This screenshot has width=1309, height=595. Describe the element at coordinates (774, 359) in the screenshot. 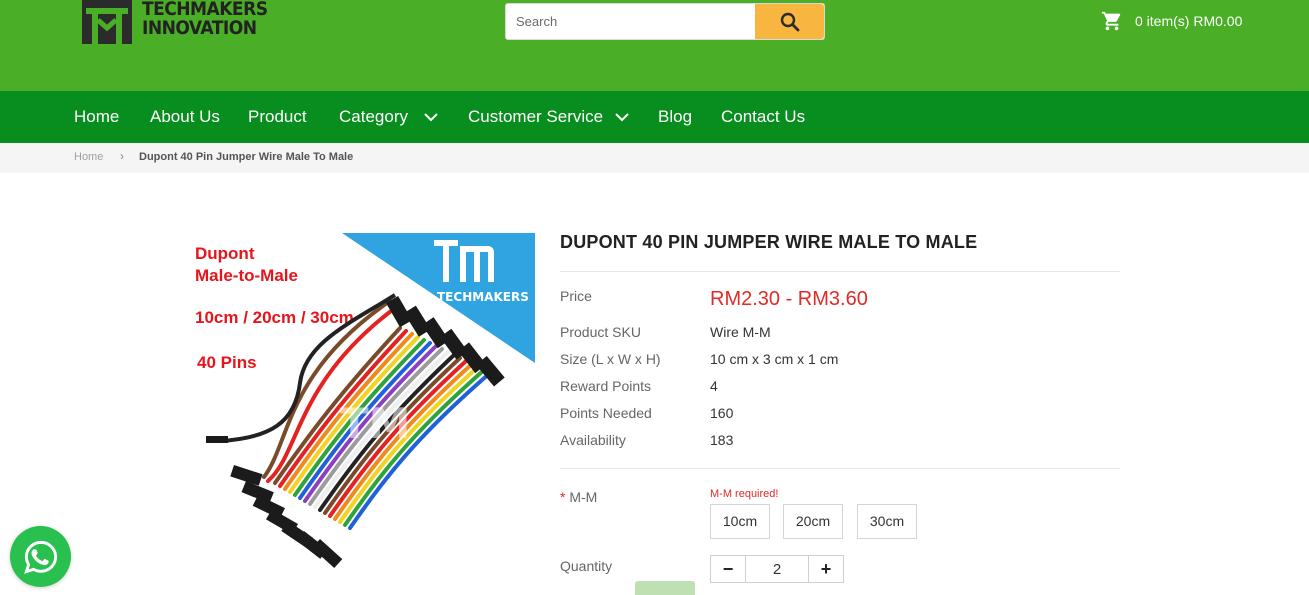

I see `spec-value-size: 10 cm x 3 cm x 1 cm` at that location.